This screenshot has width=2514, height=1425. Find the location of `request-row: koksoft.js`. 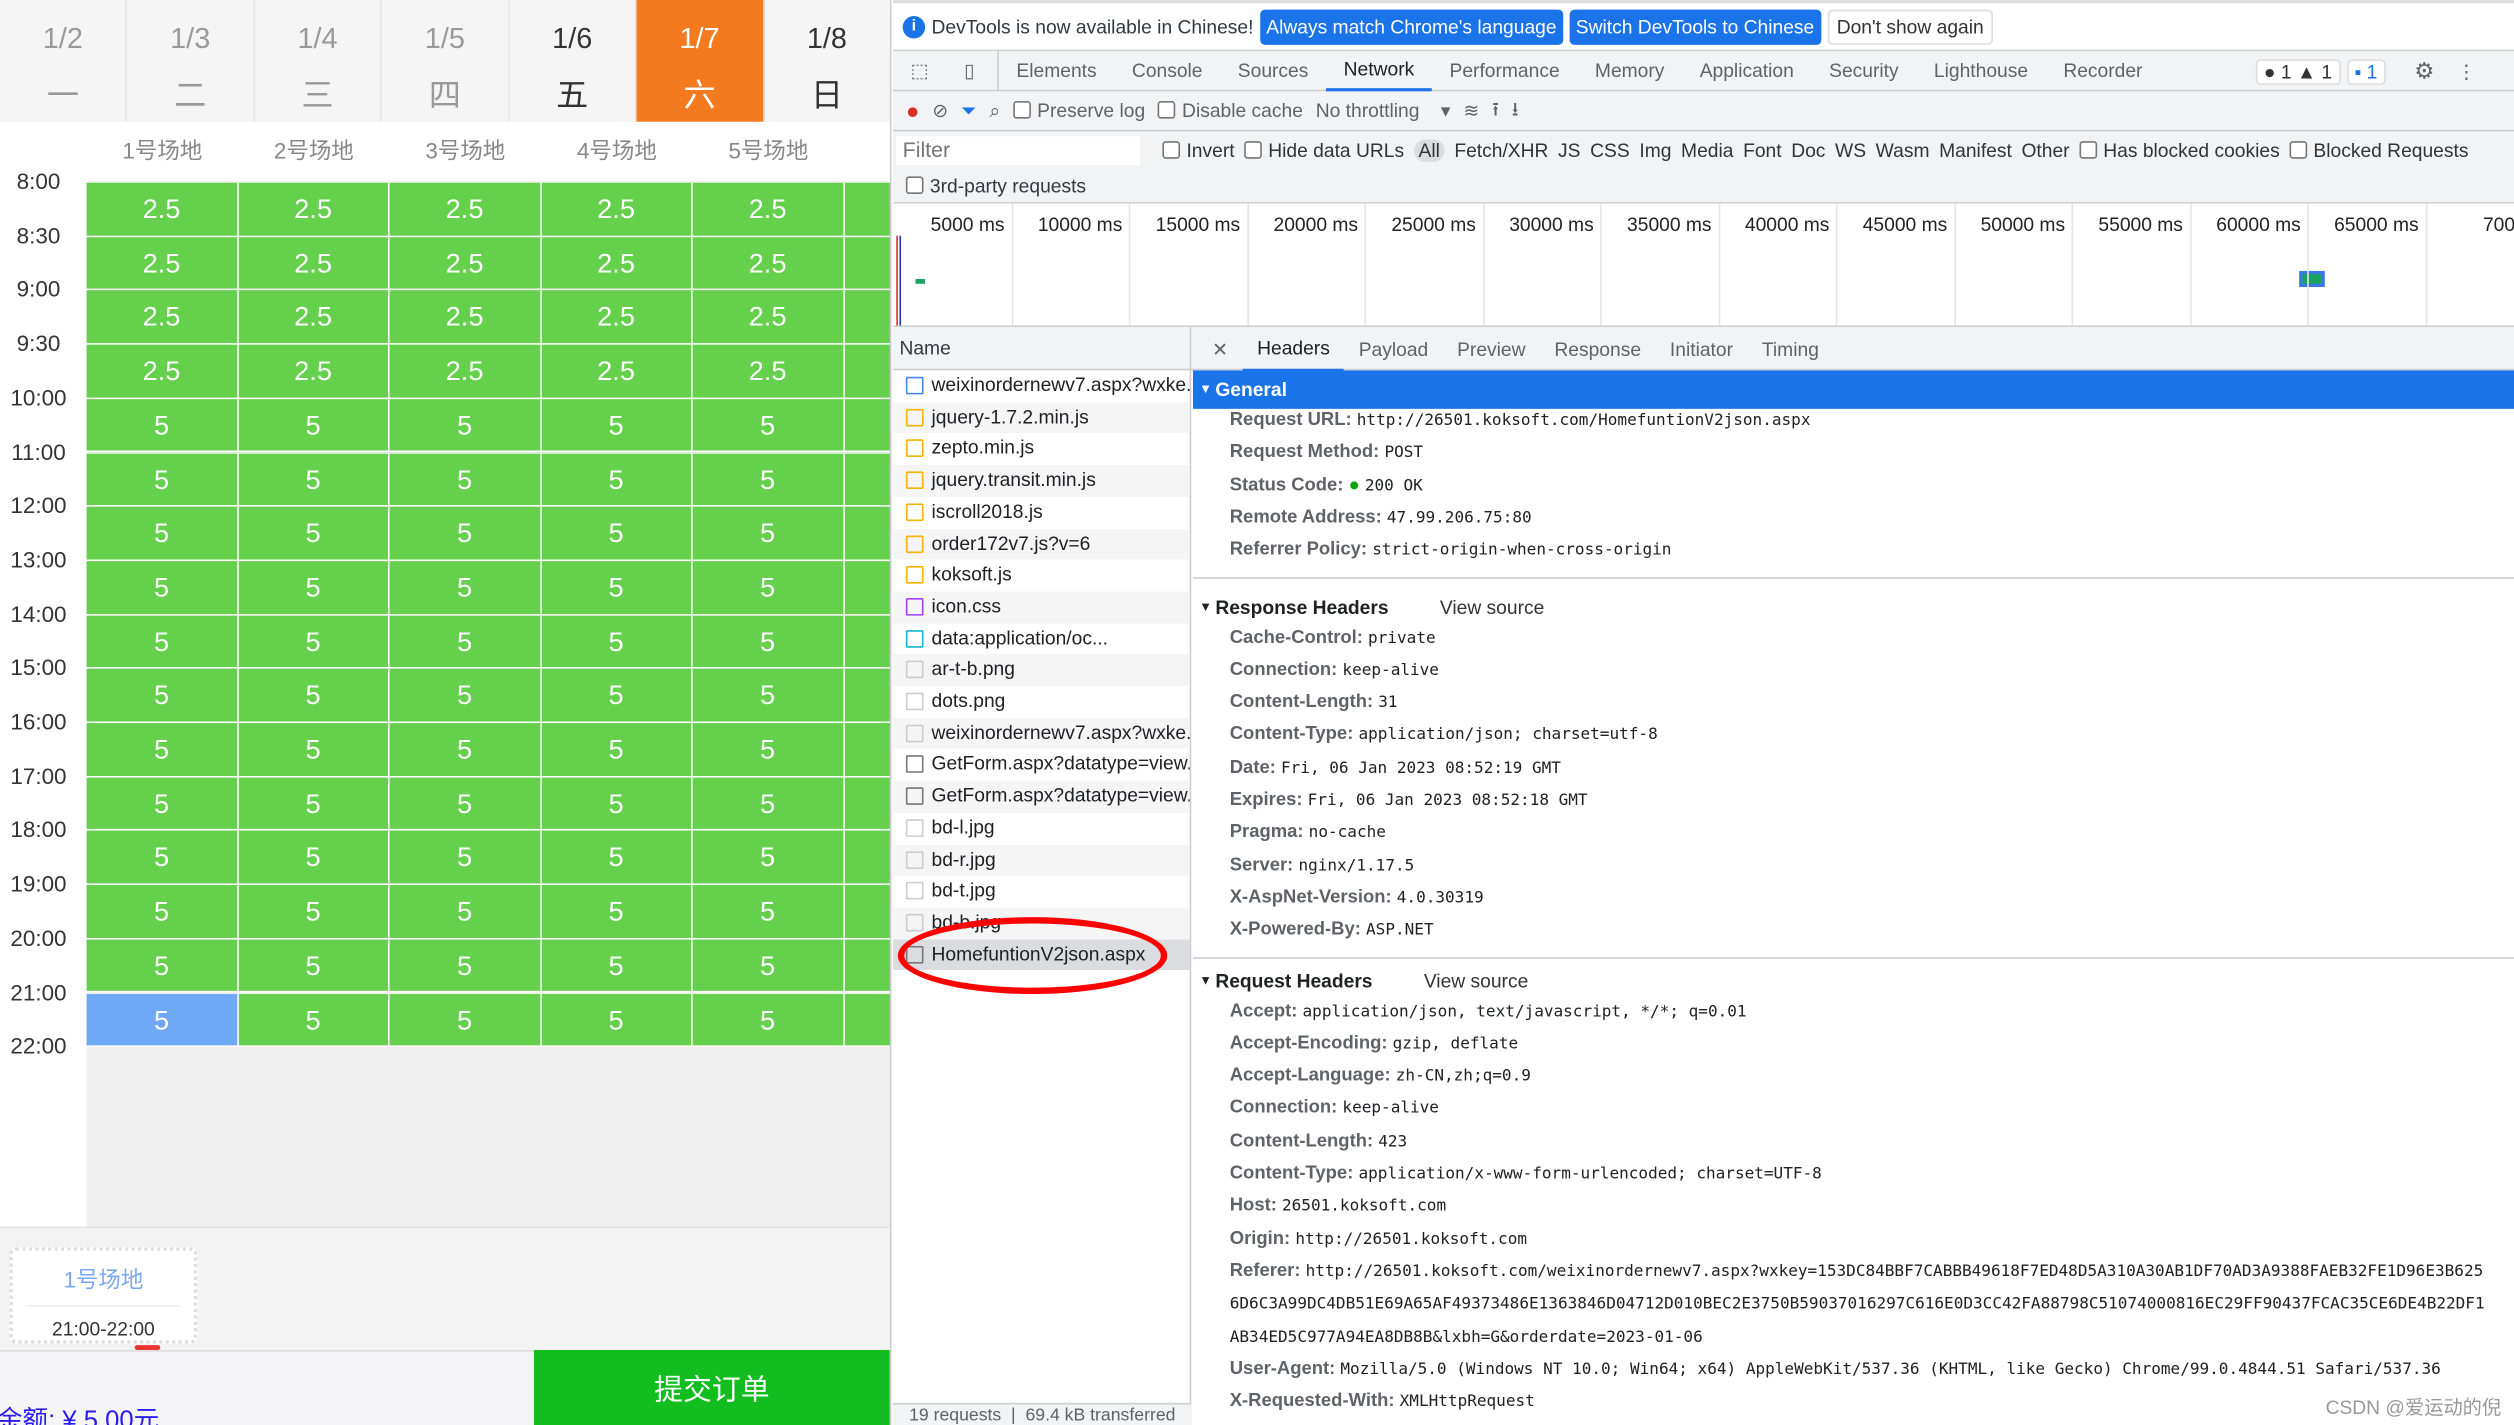

request-row: koksoft.js is located at coordinates (1041, 576).